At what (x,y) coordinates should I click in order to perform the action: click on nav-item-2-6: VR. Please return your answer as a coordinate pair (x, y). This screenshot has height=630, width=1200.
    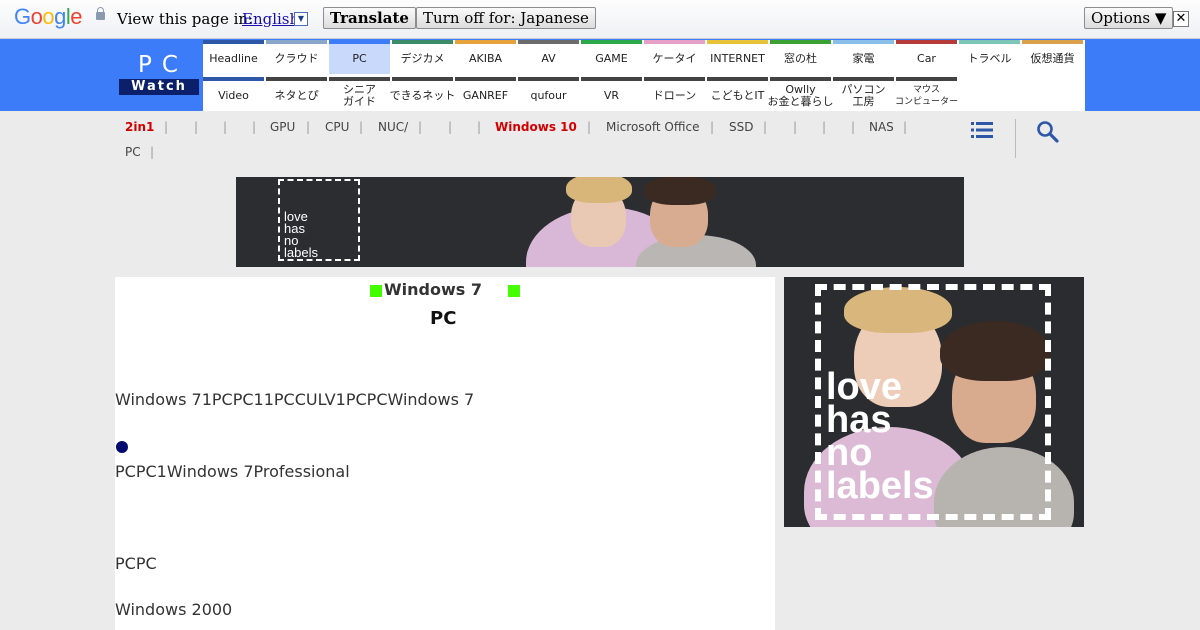
    Looking at the image, I should click on (611, 94).